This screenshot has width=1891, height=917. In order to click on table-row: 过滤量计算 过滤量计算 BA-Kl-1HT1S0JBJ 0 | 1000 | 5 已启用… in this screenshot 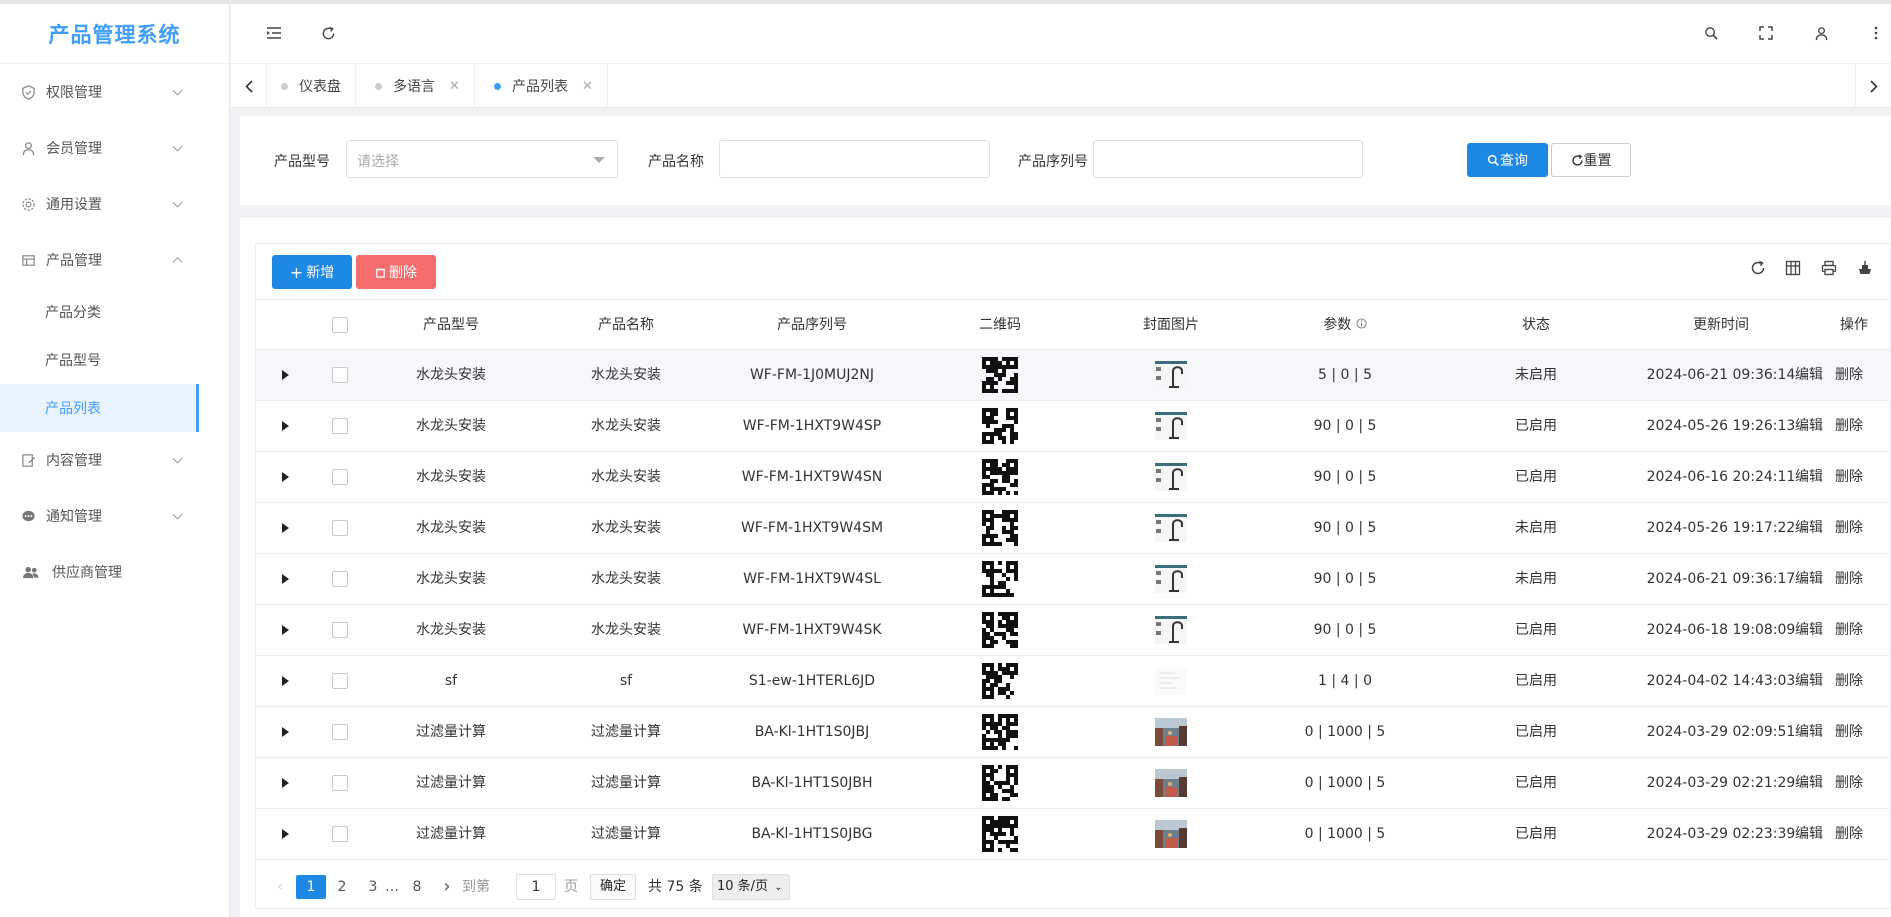, I will do `click(1073, 732)`.